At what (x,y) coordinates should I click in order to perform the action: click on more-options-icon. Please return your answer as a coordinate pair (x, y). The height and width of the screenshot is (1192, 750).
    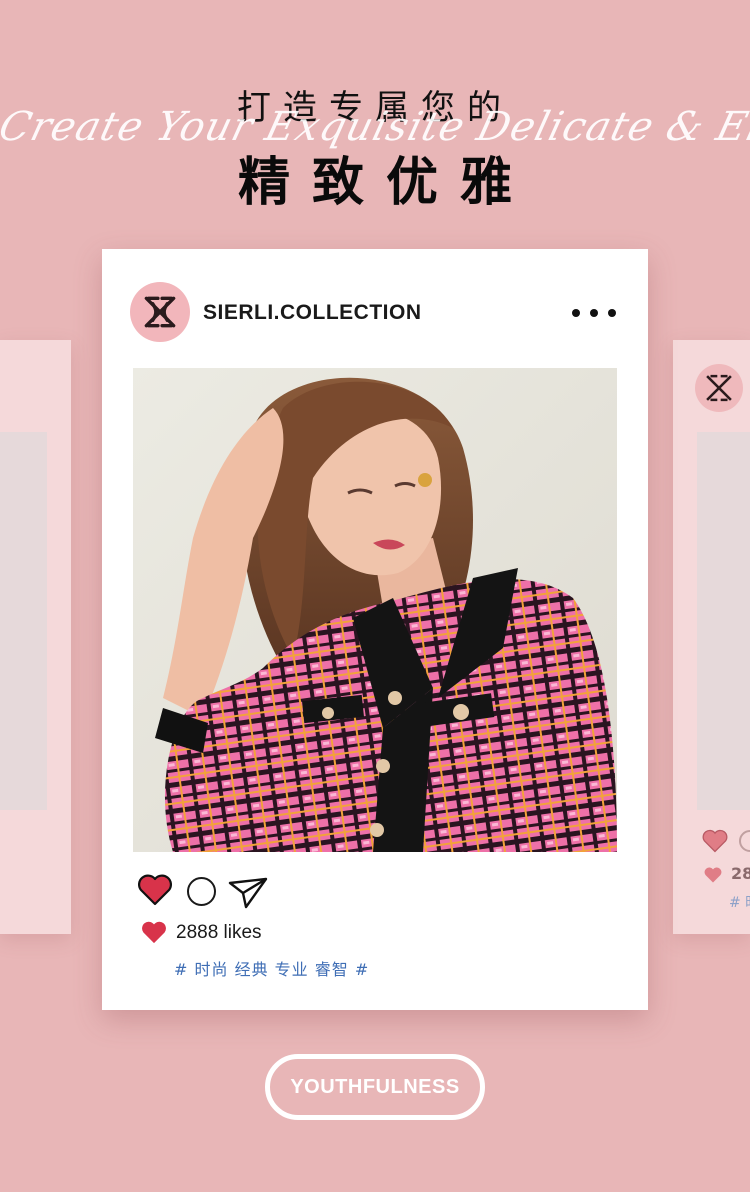
    Looking at the image, I should click on (594, 313).